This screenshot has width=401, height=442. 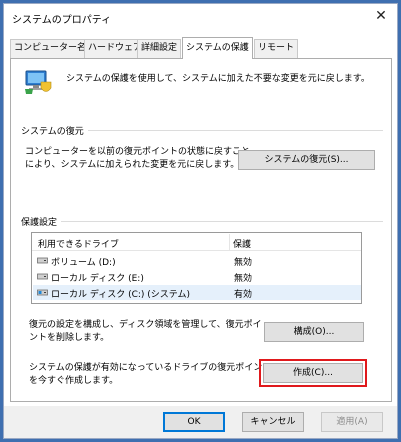 What do you see at coordinates (273, 422) in the screenshot?
I see `cancel-button: キャンセル` at bounding box center [273, 422].